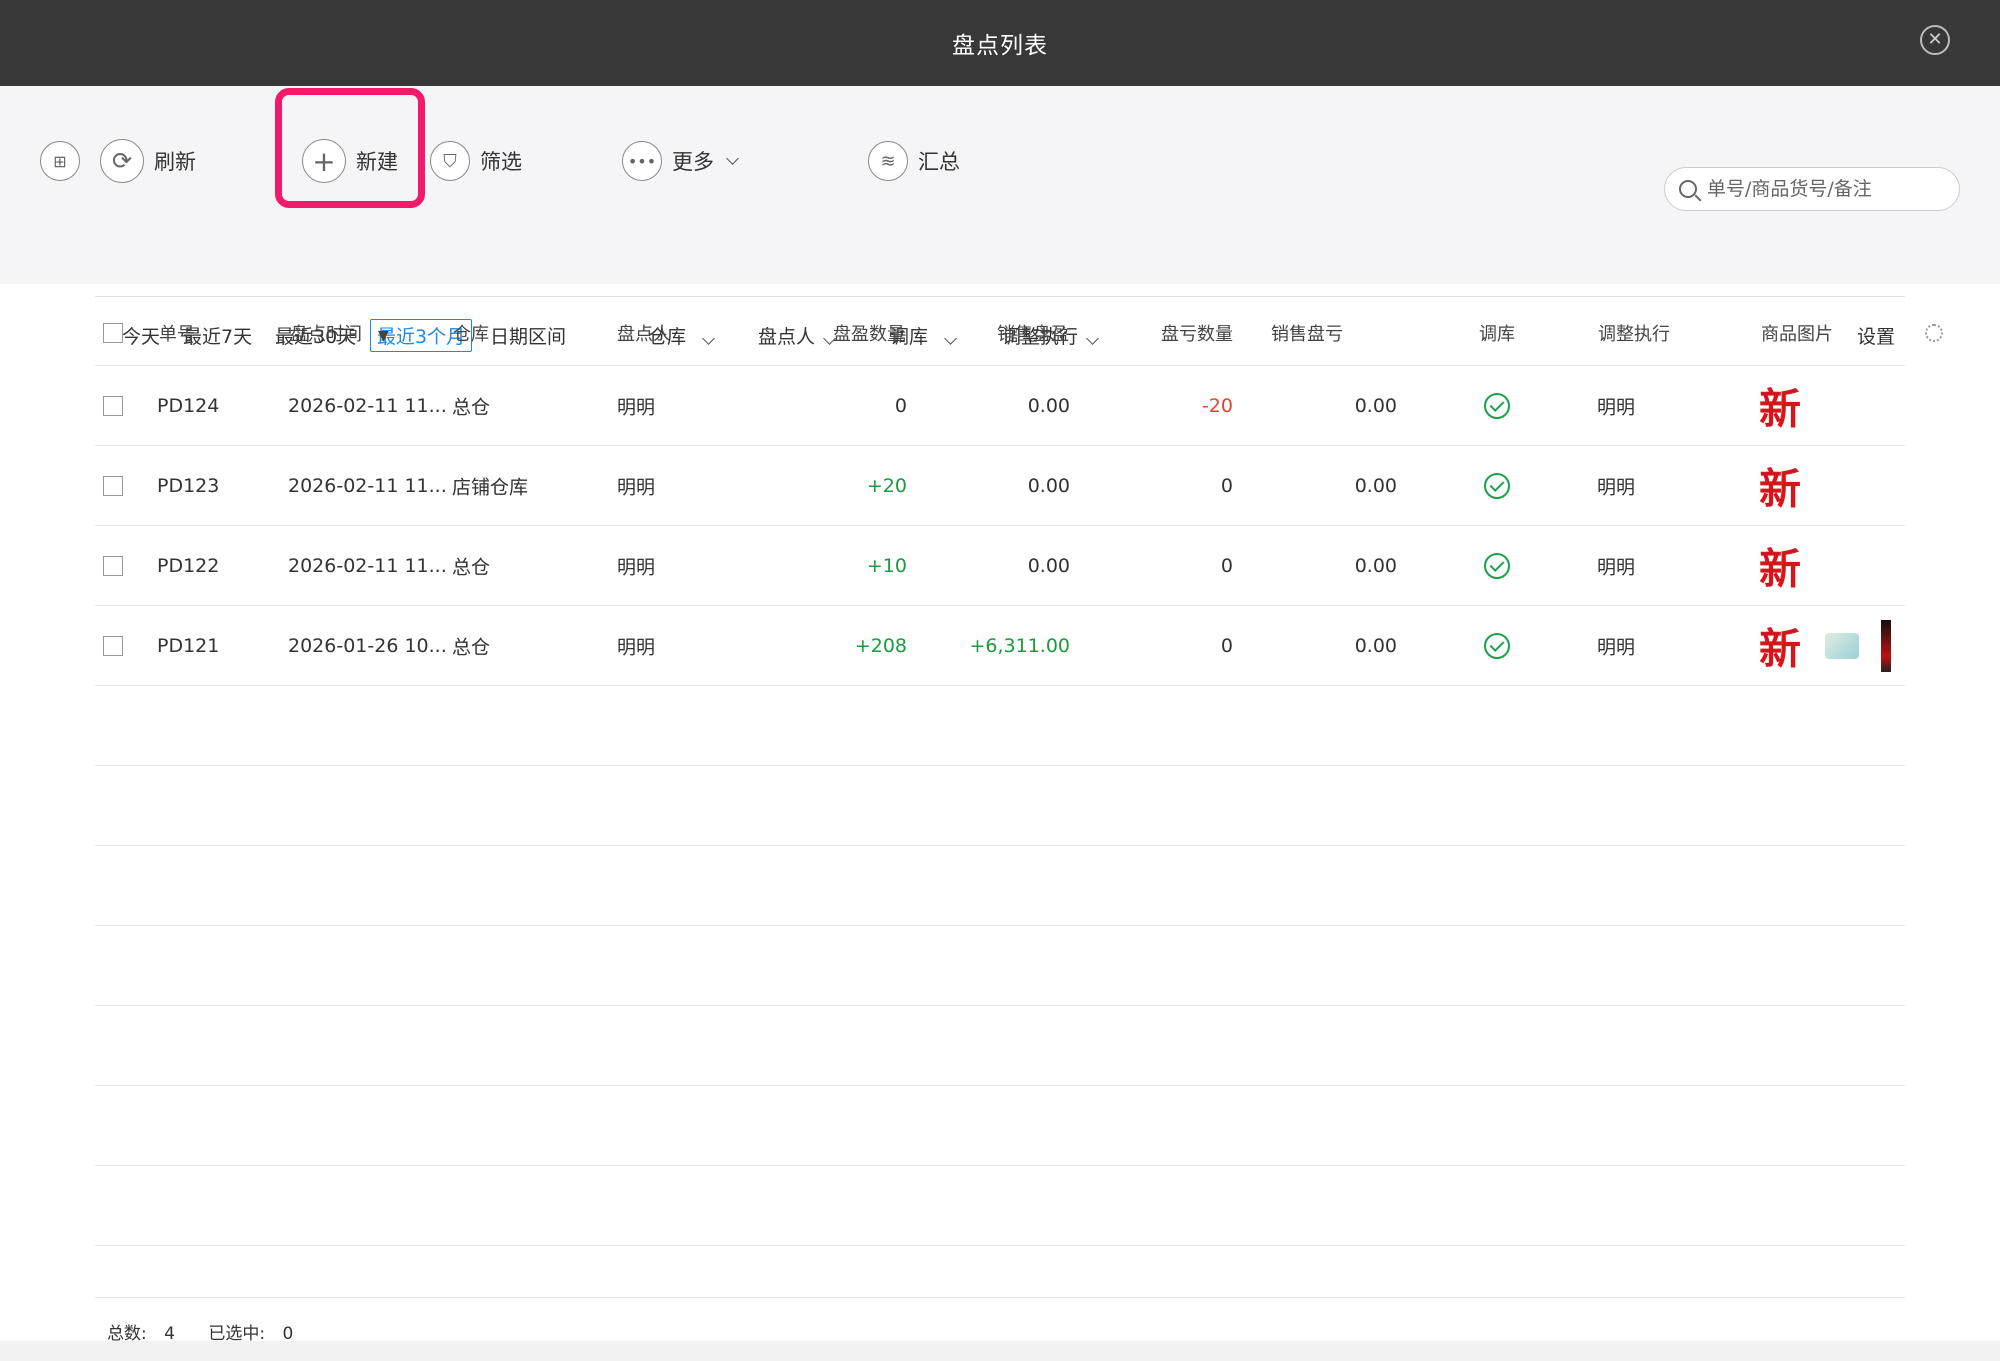 Image resolution: width=2000 pixels, height=1361 pixels. What do you see at coordinates (188, 645) in the screenshot?
I see `cell-id: PD121` at bounding box center [188, 645].